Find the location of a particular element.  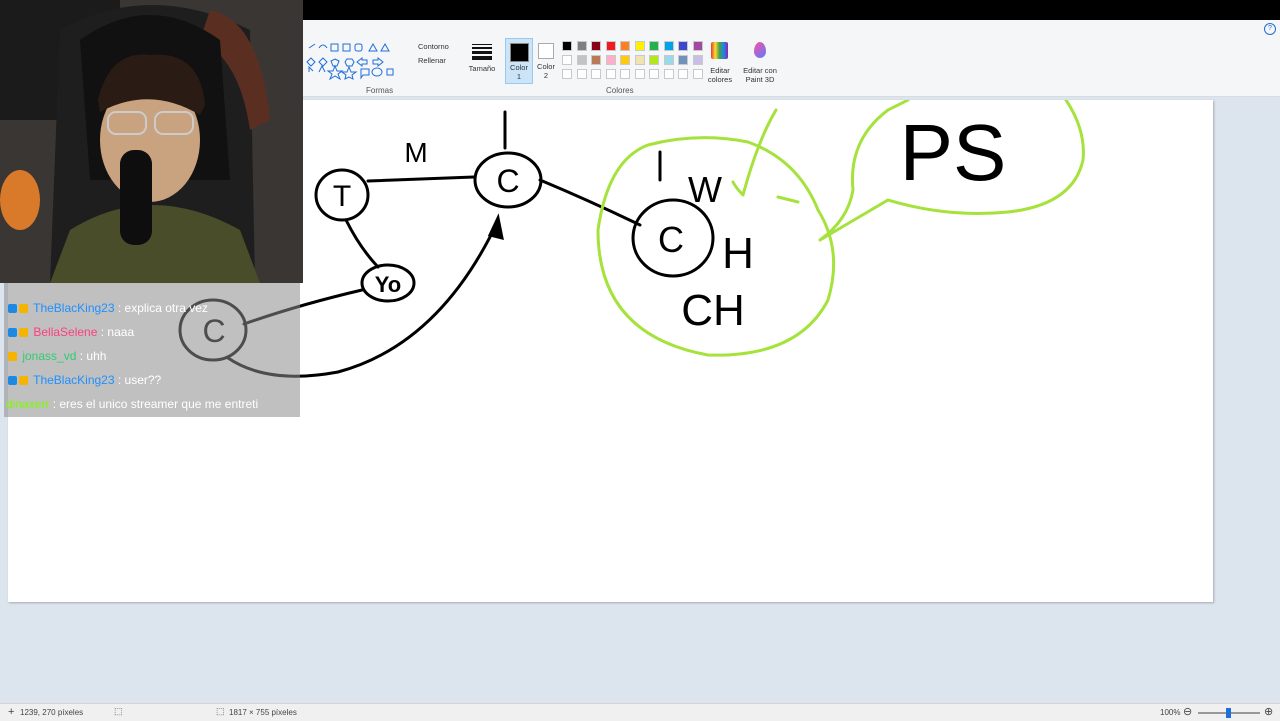

color-wheel-icon is located at coordinates (719, 50).